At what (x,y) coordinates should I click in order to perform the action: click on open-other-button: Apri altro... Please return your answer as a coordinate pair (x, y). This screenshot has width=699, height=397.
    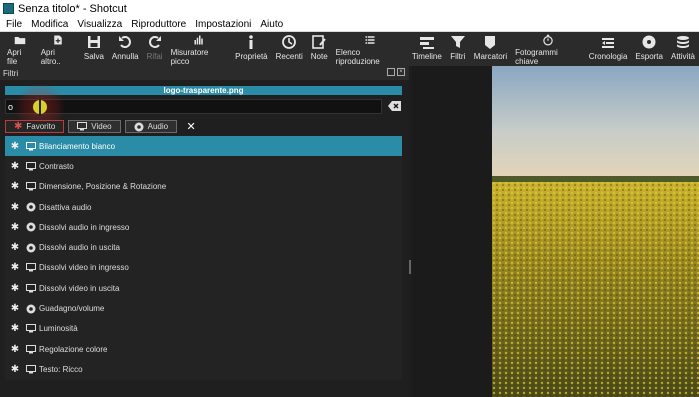
    Looking at the image, I should click on (58, 49).